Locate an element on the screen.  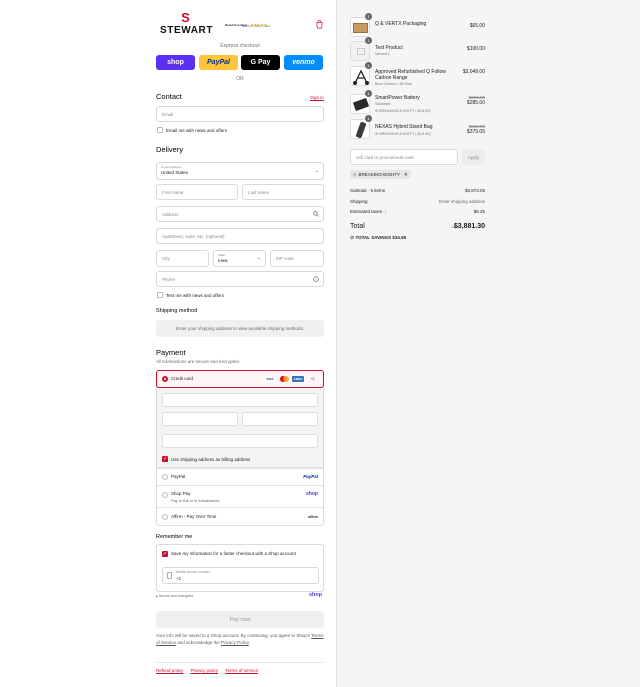
email-field: Email is located at coordinates (240, 114).